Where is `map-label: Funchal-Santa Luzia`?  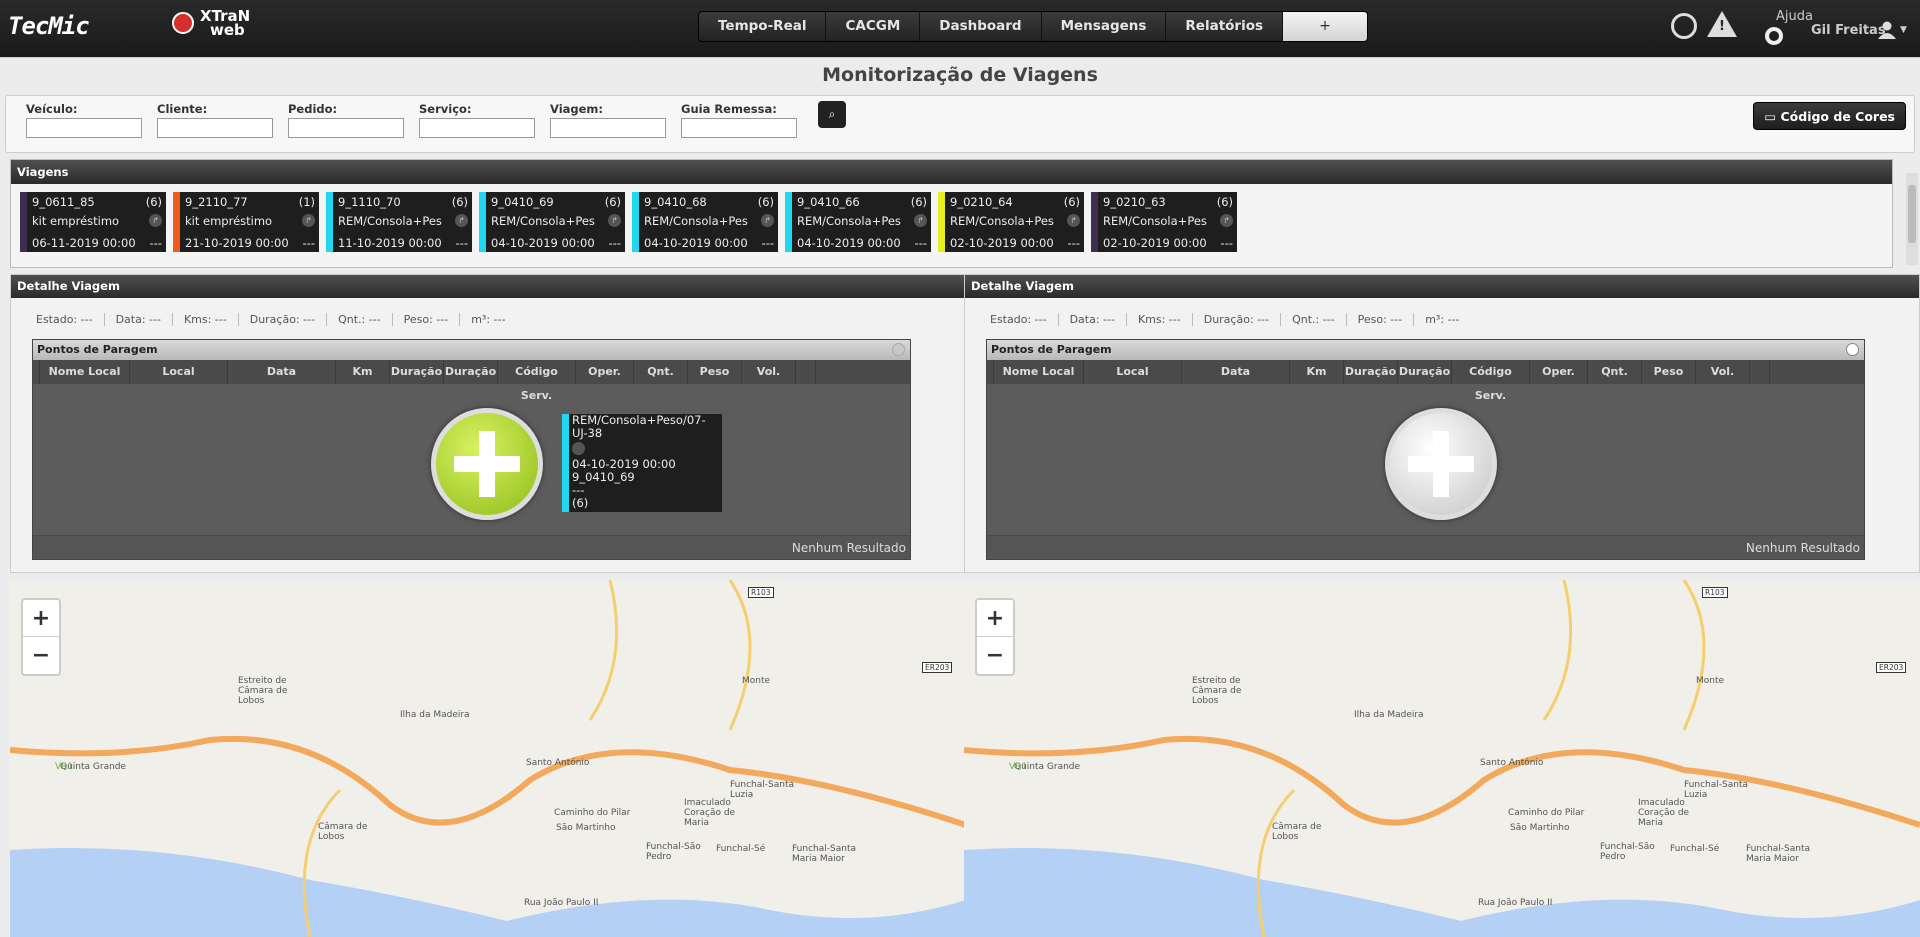 map-label: Funchal-Santa Luzia is located at coordinates (1716, 790).